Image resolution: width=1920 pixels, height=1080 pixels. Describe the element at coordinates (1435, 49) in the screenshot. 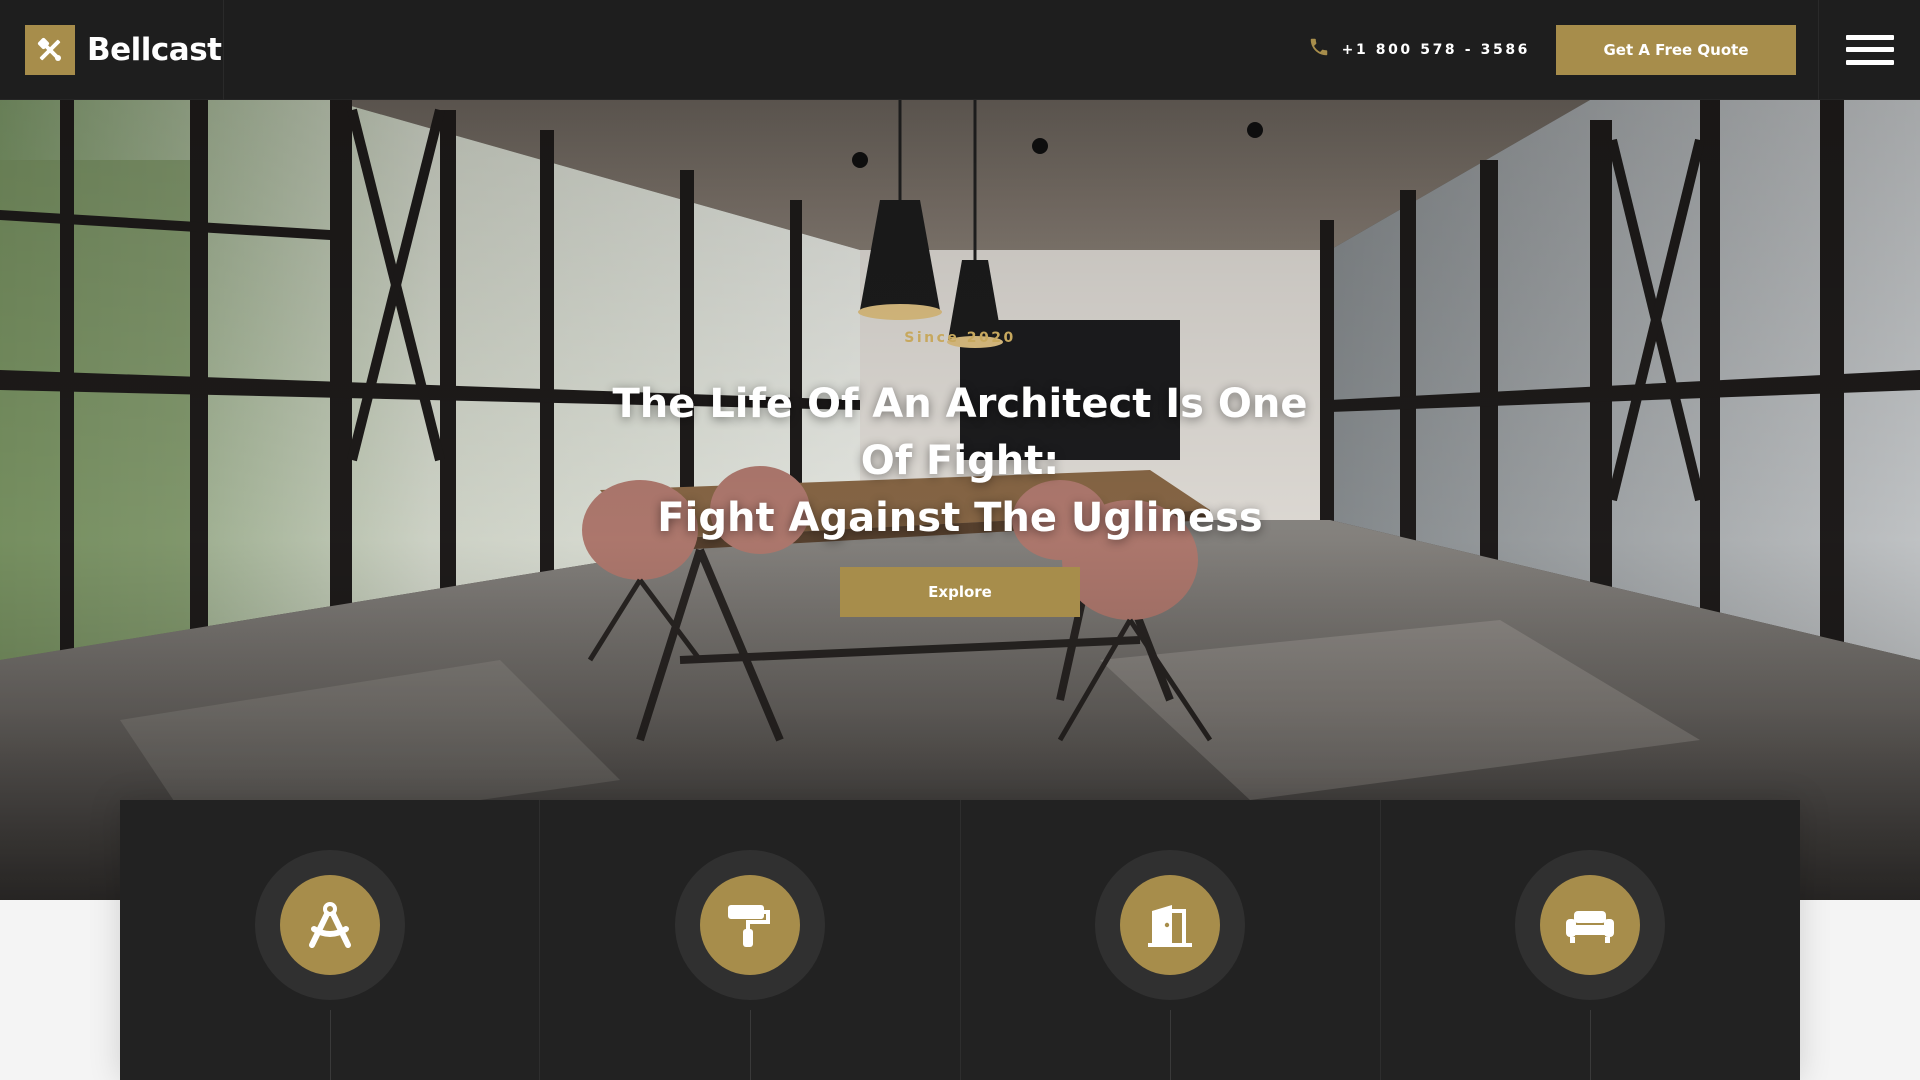

I see `phone-number: +1 800 578 - 3586` at that location.